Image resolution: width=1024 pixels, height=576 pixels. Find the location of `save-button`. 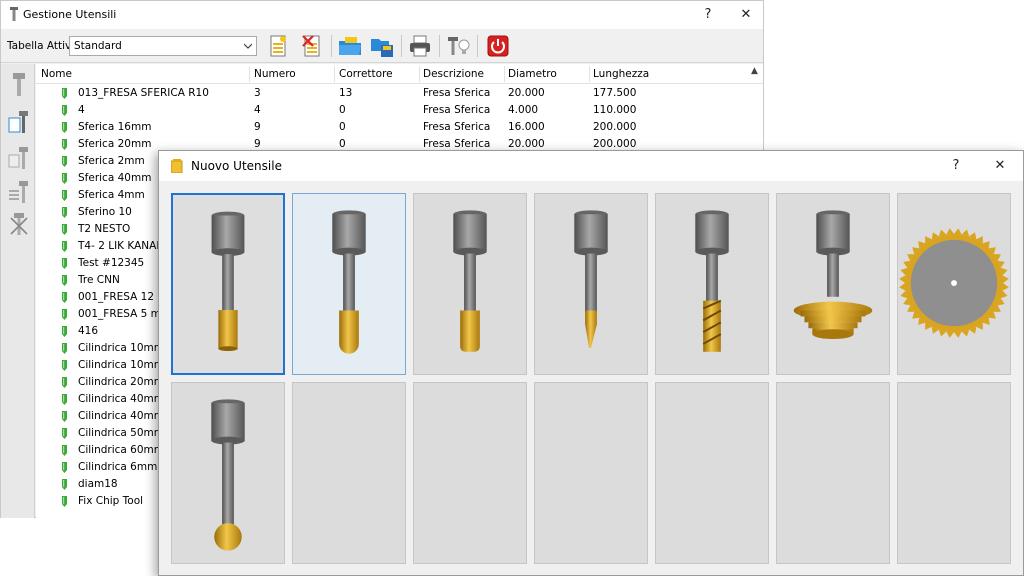

save-button is located at coordinates (382, 46).